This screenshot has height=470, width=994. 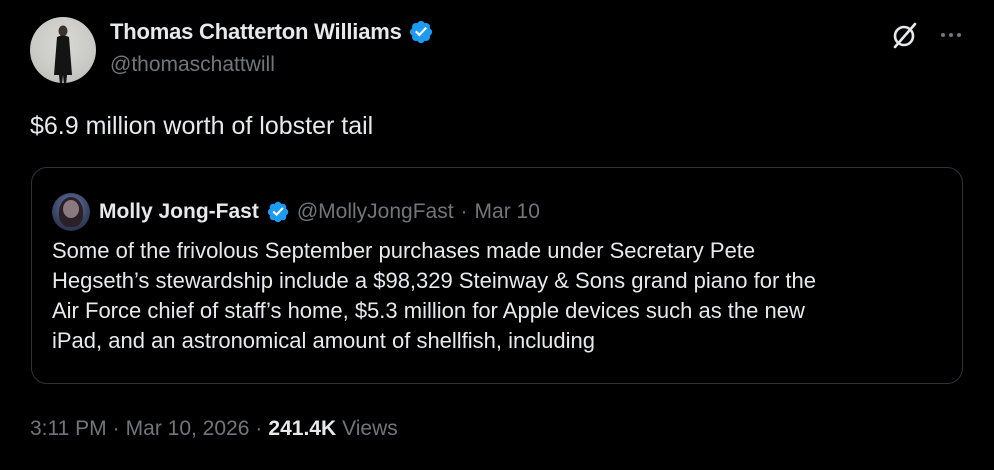 I want to click on author-avatar, so click(x=63, y=50).